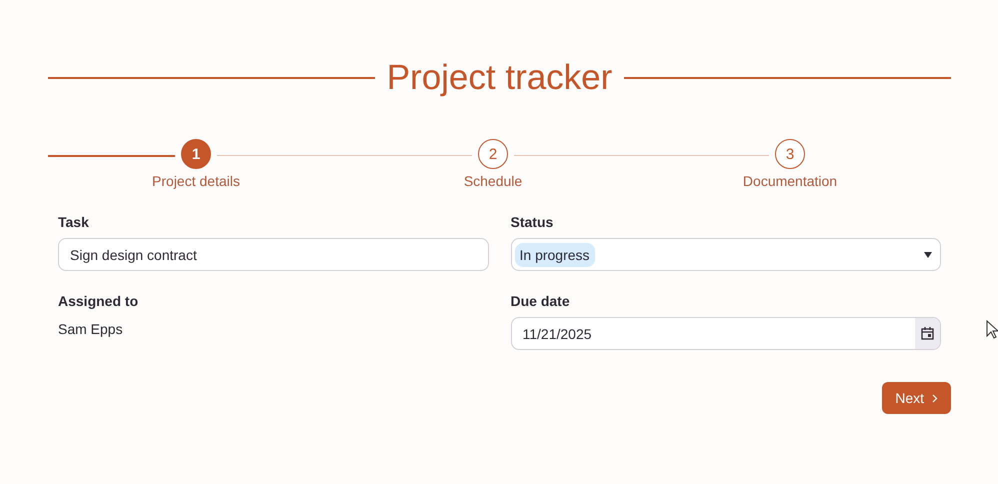 Image resolution: width=998 pixels, height=484 pixels. Describe the element at coordinates (98, 301) in the screenshot. I see `field-label: Assigned to` at that location.